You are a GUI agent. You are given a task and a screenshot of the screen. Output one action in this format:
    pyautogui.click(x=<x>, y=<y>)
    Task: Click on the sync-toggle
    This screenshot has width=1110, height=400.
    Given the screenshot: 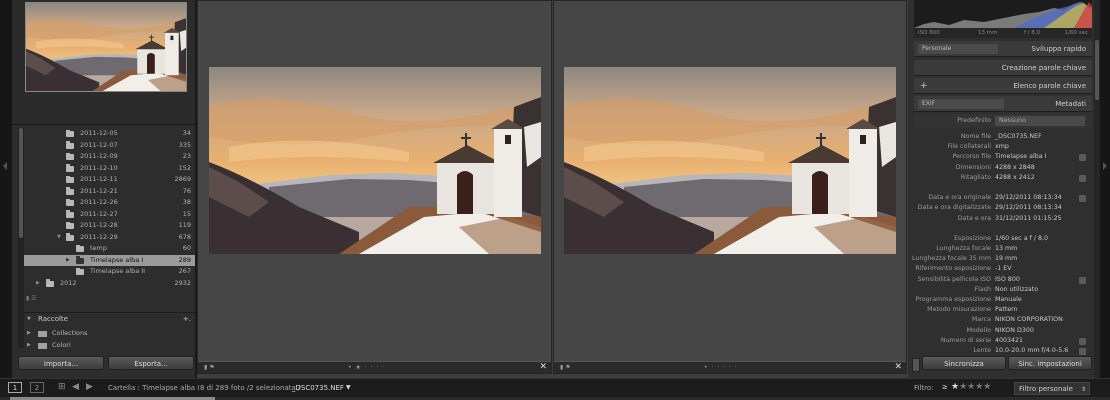 What is the action you would take?
    pyautogui.click(x=916, y=365)
    